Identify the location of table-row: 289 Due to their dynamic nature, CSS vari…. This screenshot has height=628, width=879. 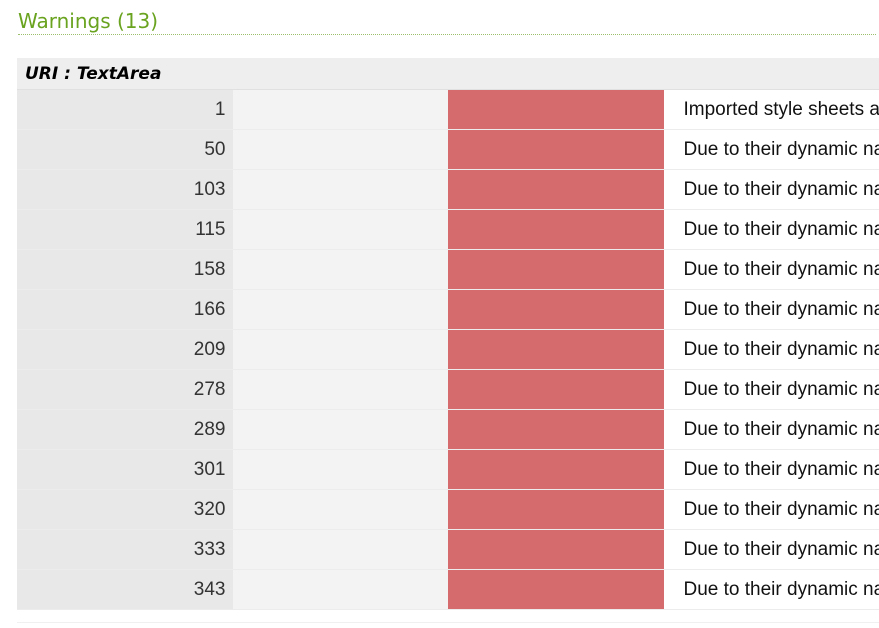
(448, 429).